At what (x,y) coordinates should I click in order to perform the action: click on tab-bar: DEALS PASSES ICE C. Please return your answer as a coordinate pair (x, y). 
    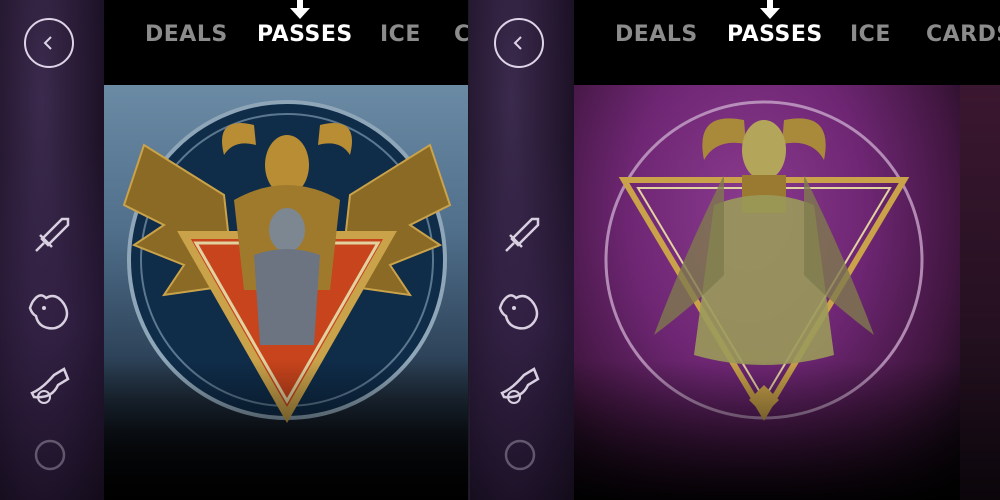
    Looking at the image, I should click on (302, 42).